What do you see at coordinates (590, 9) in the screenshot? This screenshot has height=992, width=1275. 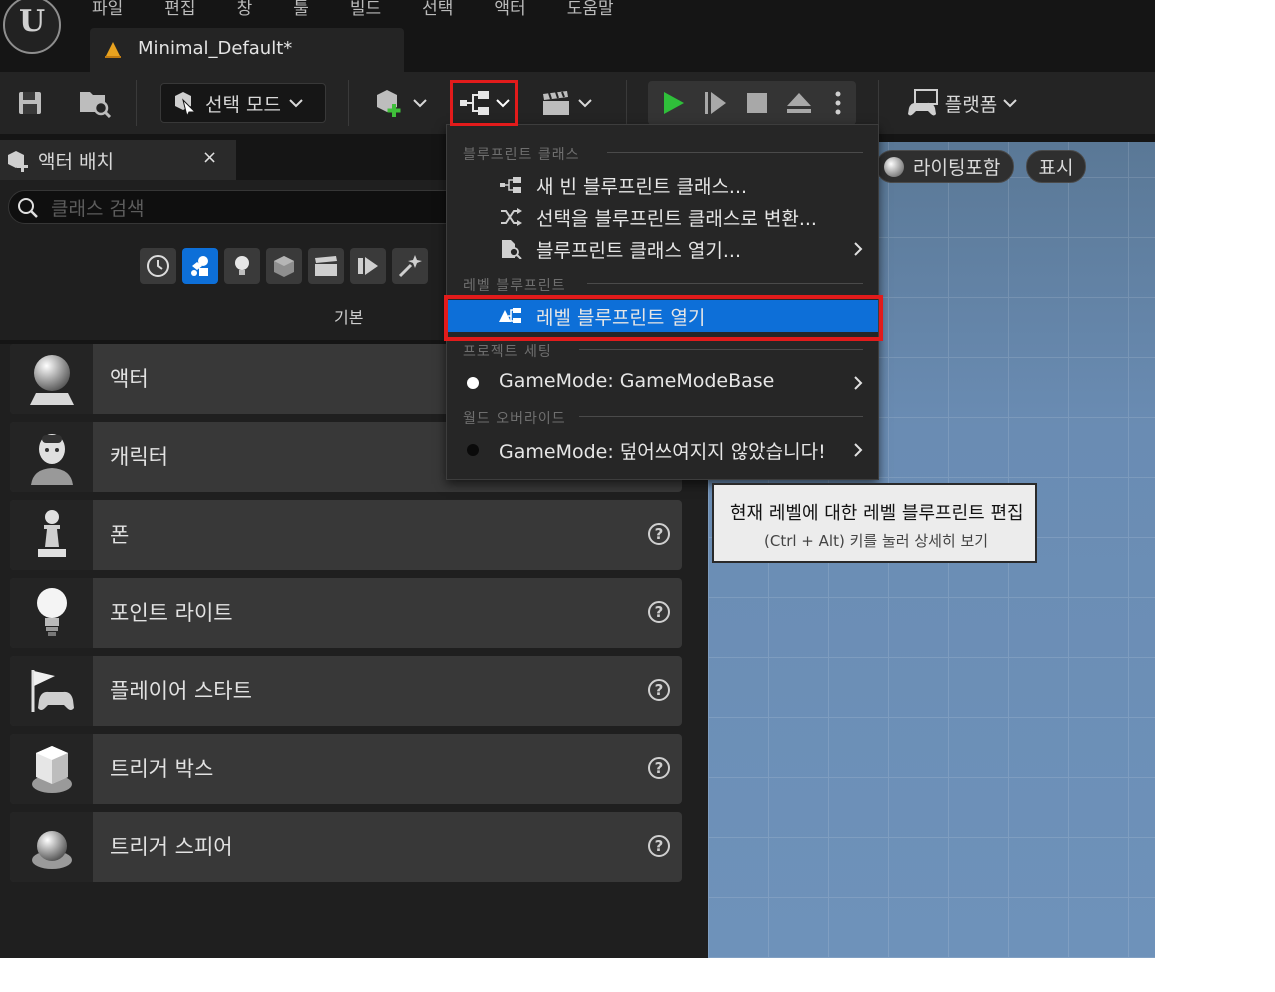 I see `menu-help: 도움말` at bounding box center [590, 9].